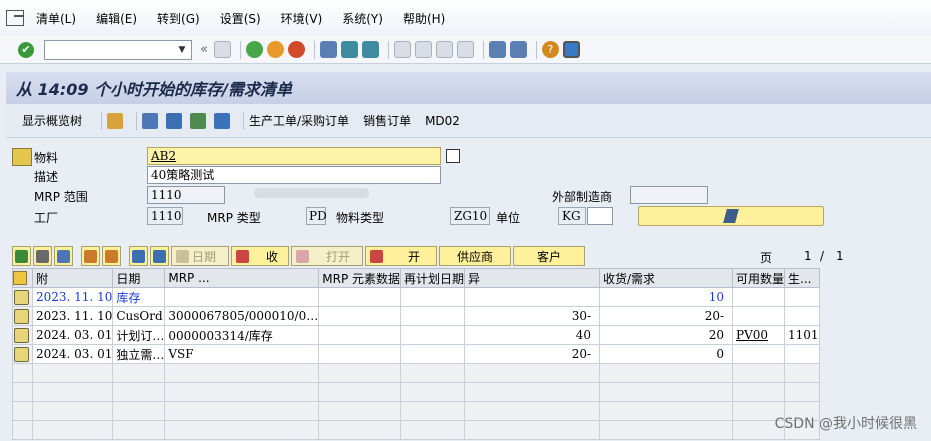  I want to click on empty-row, so click(416, 373).